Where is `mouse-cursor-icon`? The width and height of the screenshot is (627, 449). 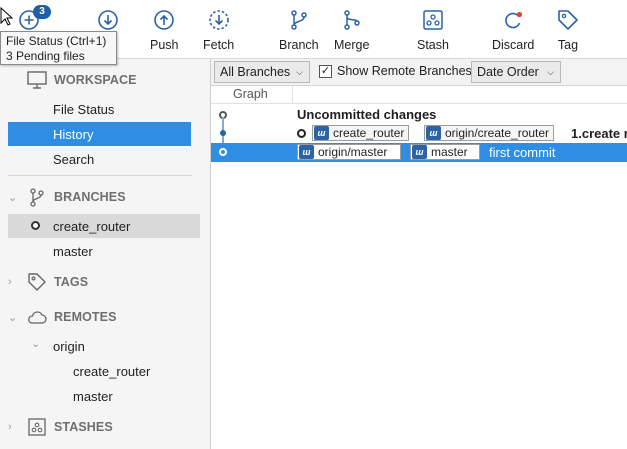 mouse-cursor-icon is located at coordinates (7, 16).